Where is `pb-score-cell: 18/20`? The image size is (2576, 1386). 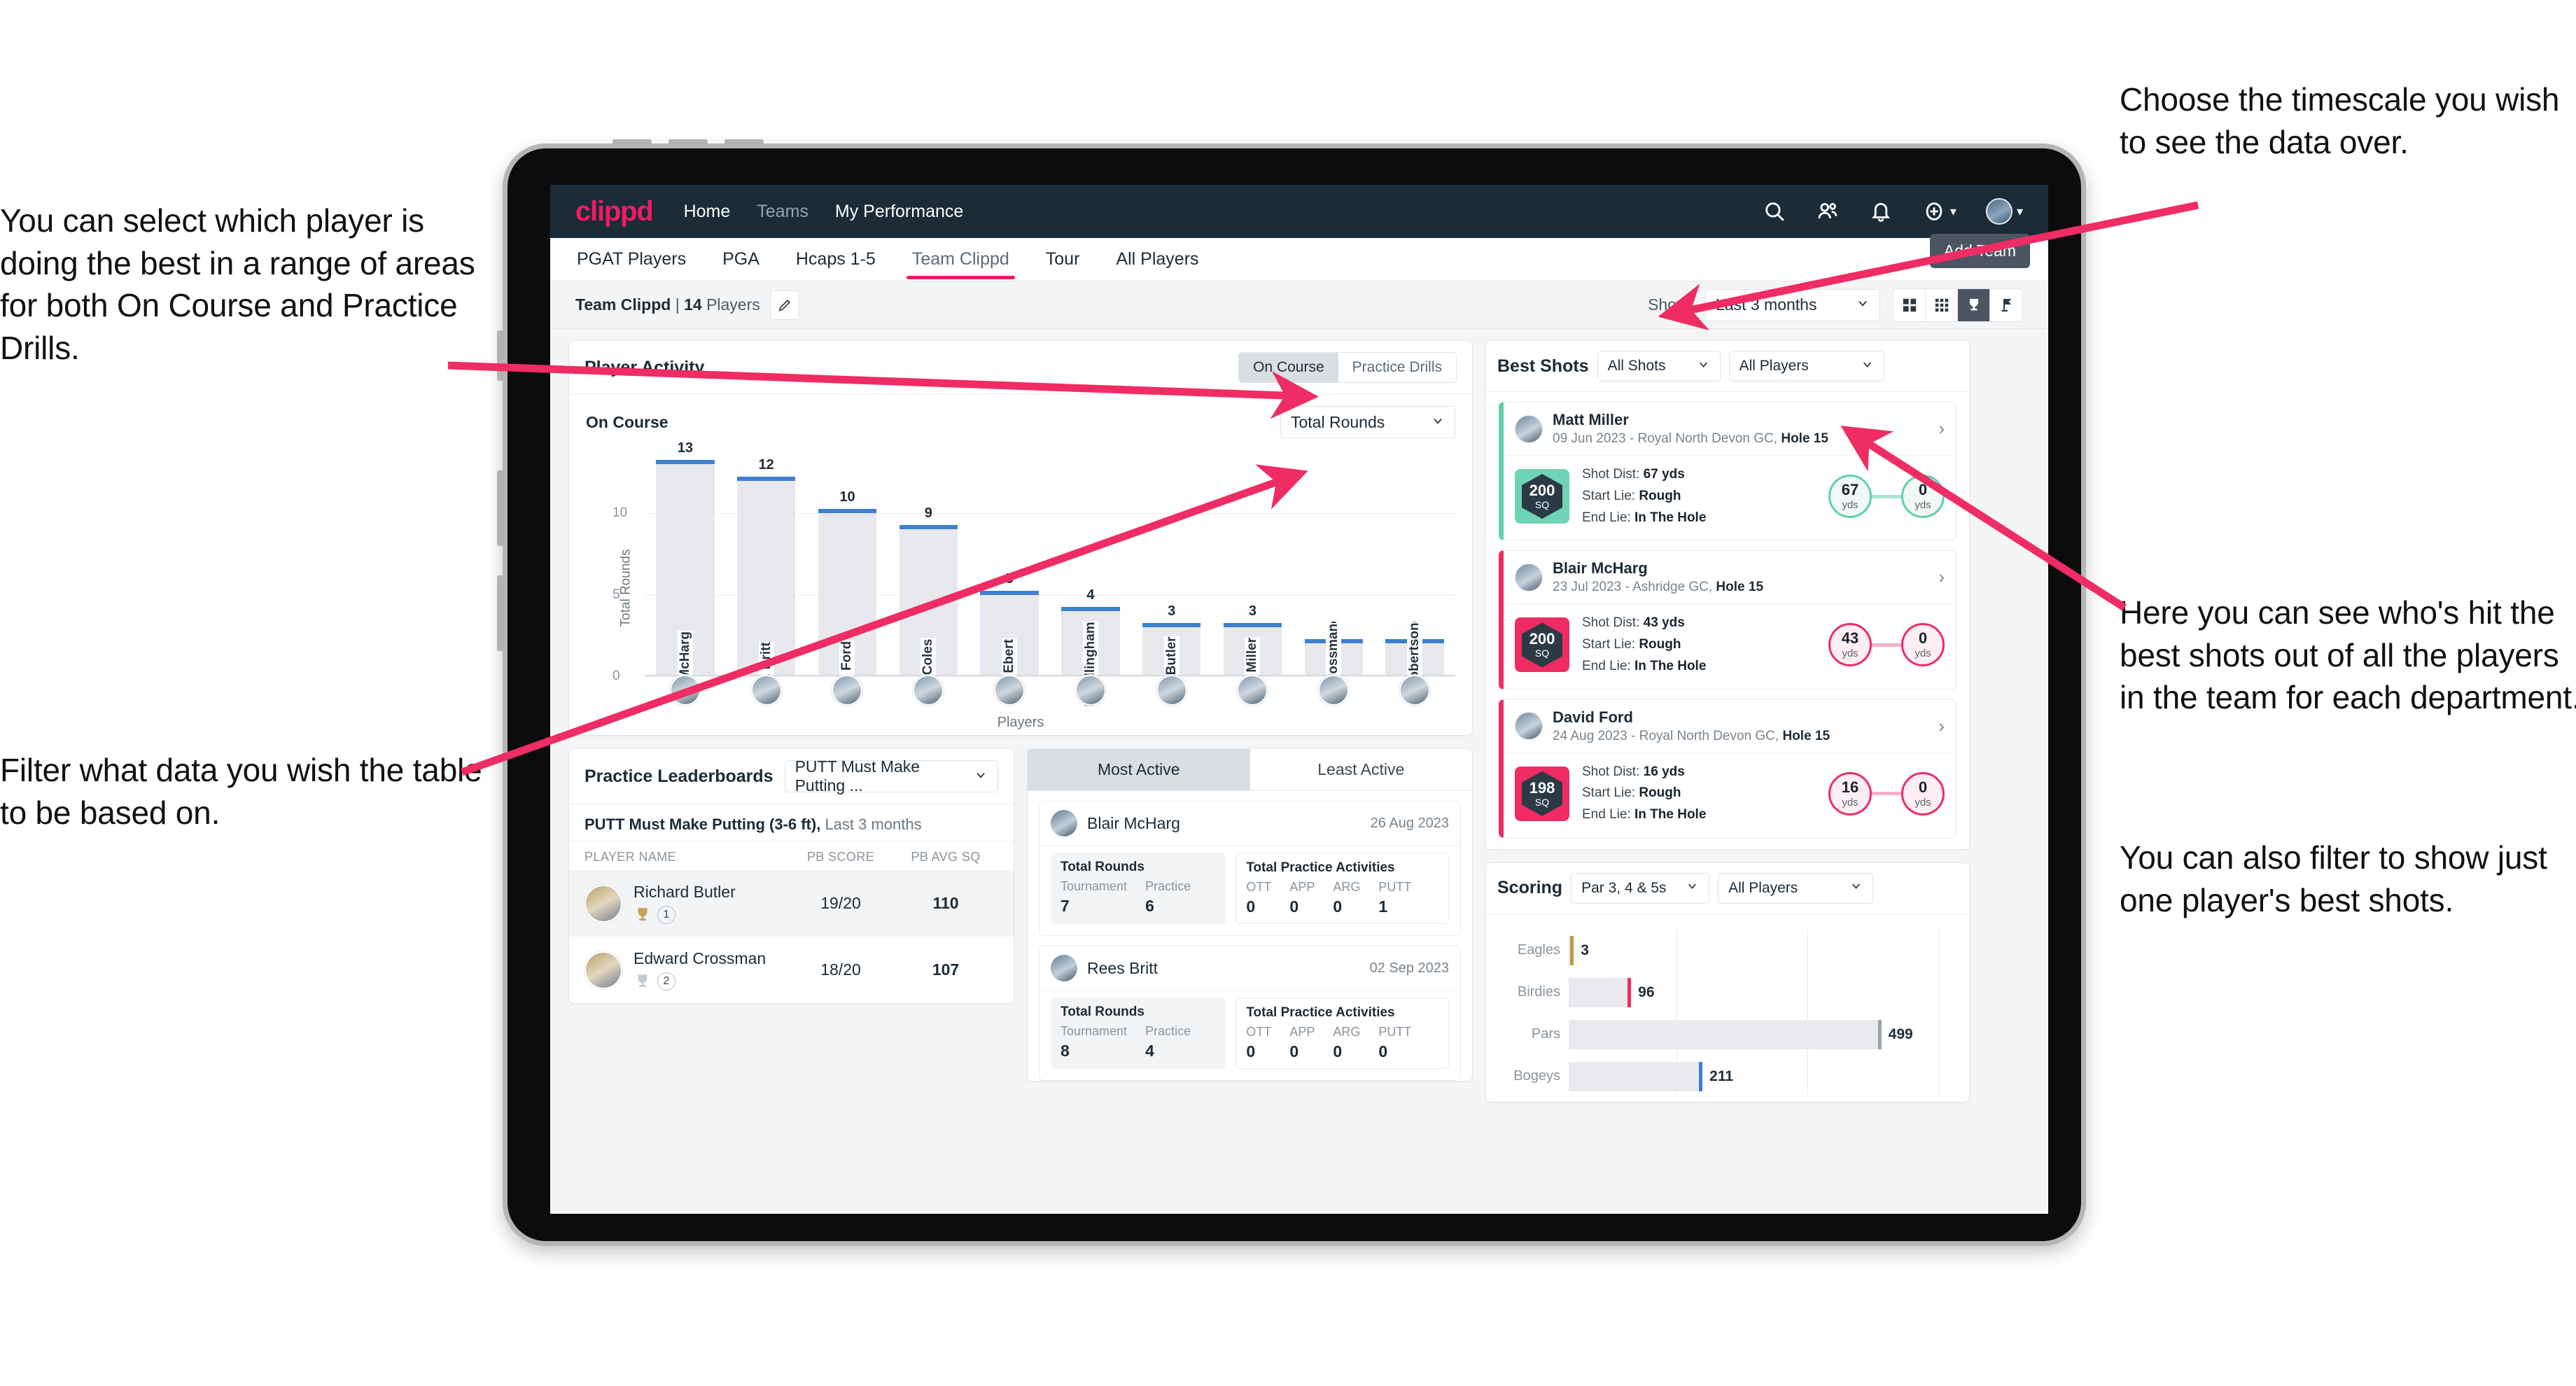 pb-score-cell: 18/20 is located at coordinates (840, 969).